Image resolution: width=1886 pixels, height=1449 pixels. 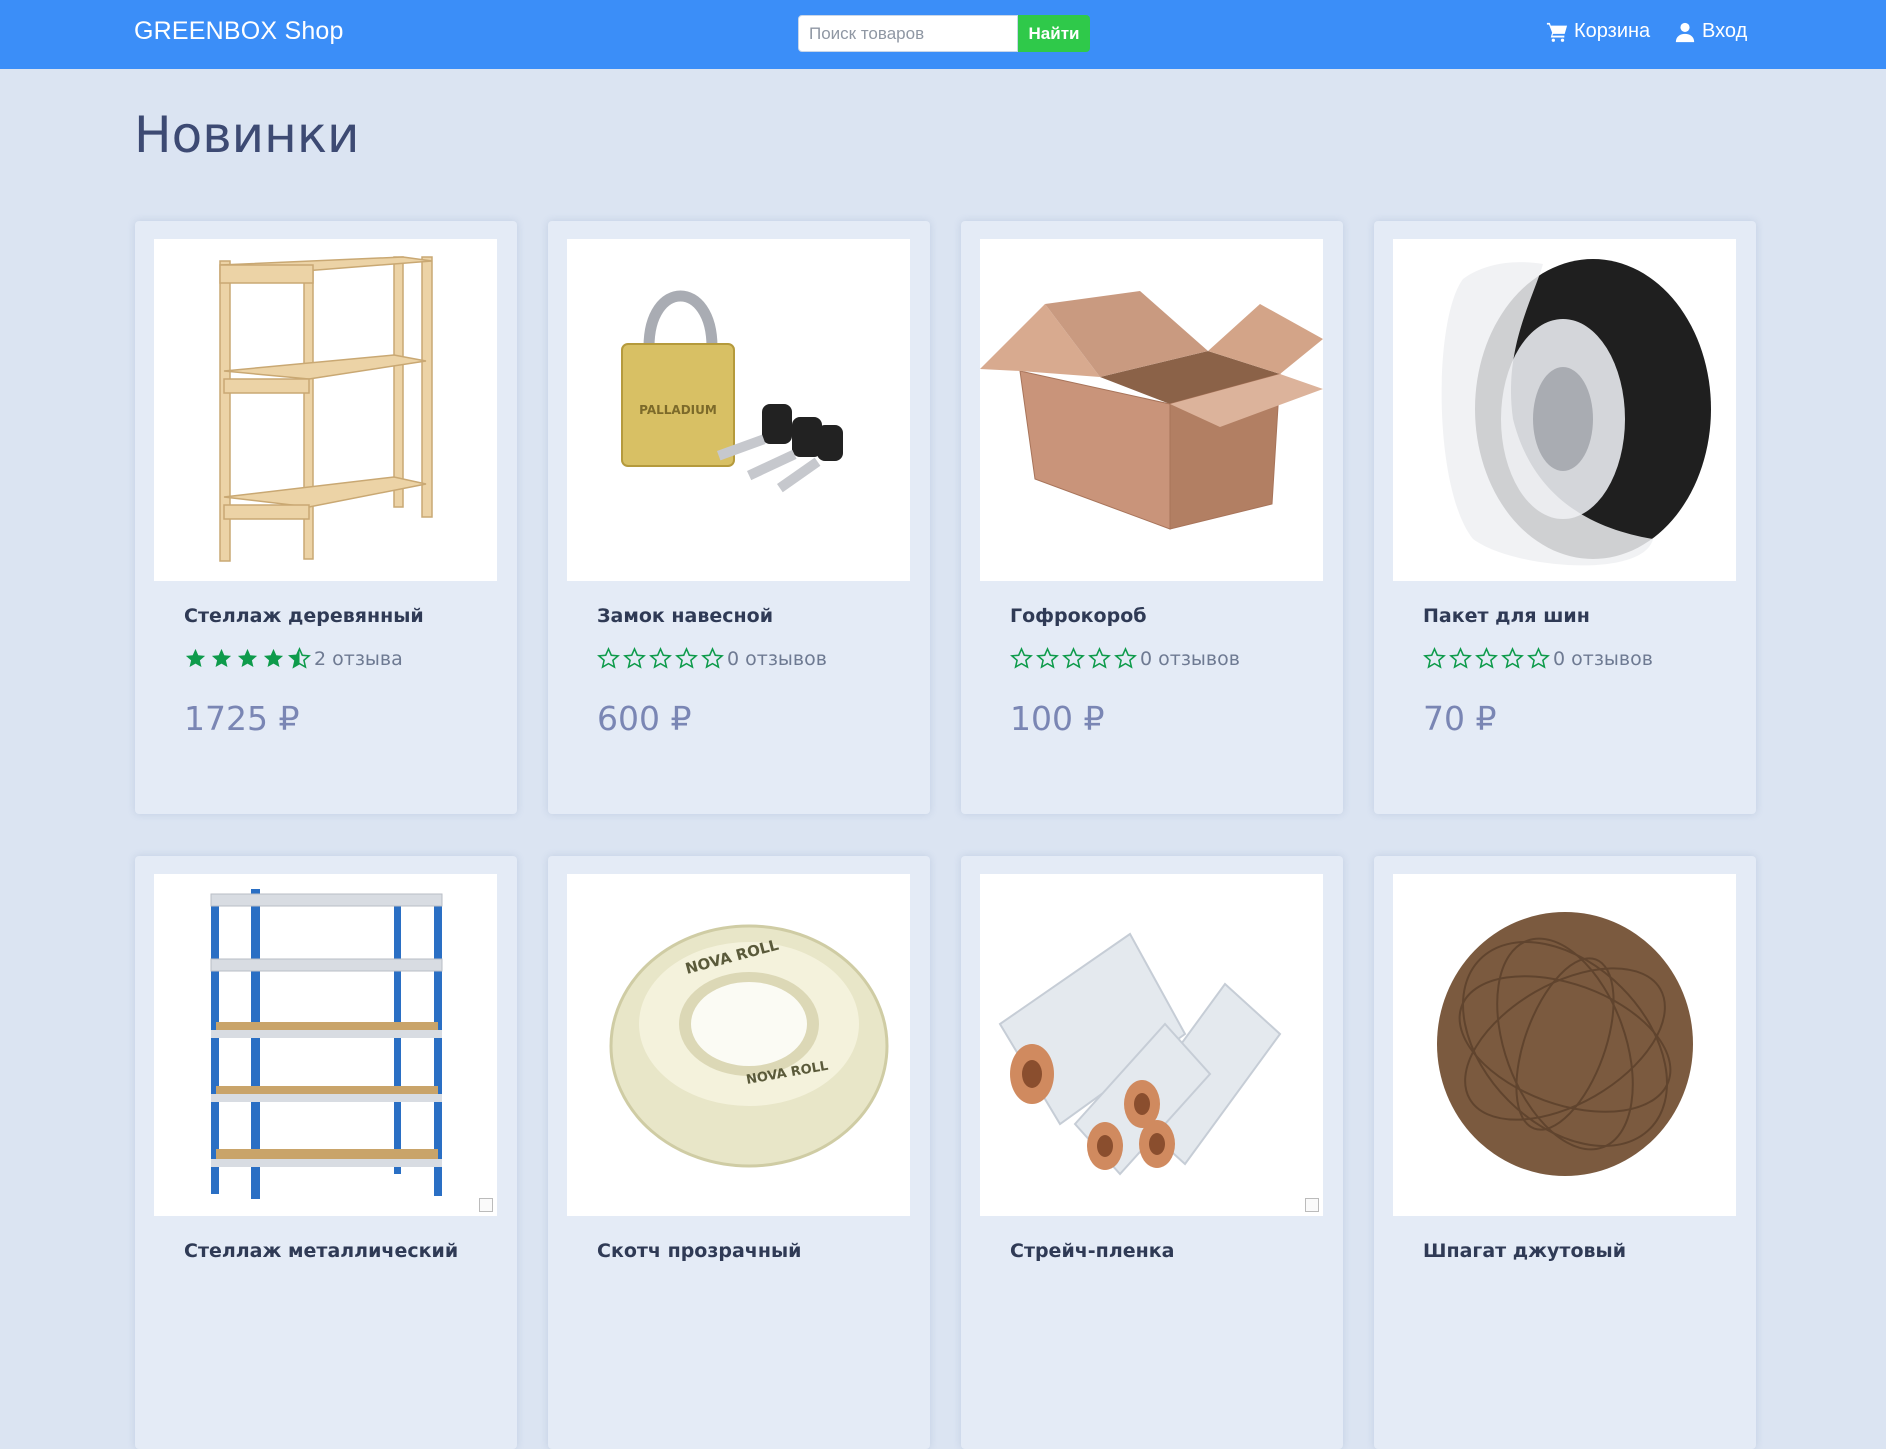 I want to click on product-price: 600 ₽, so click(x=644, y=718).